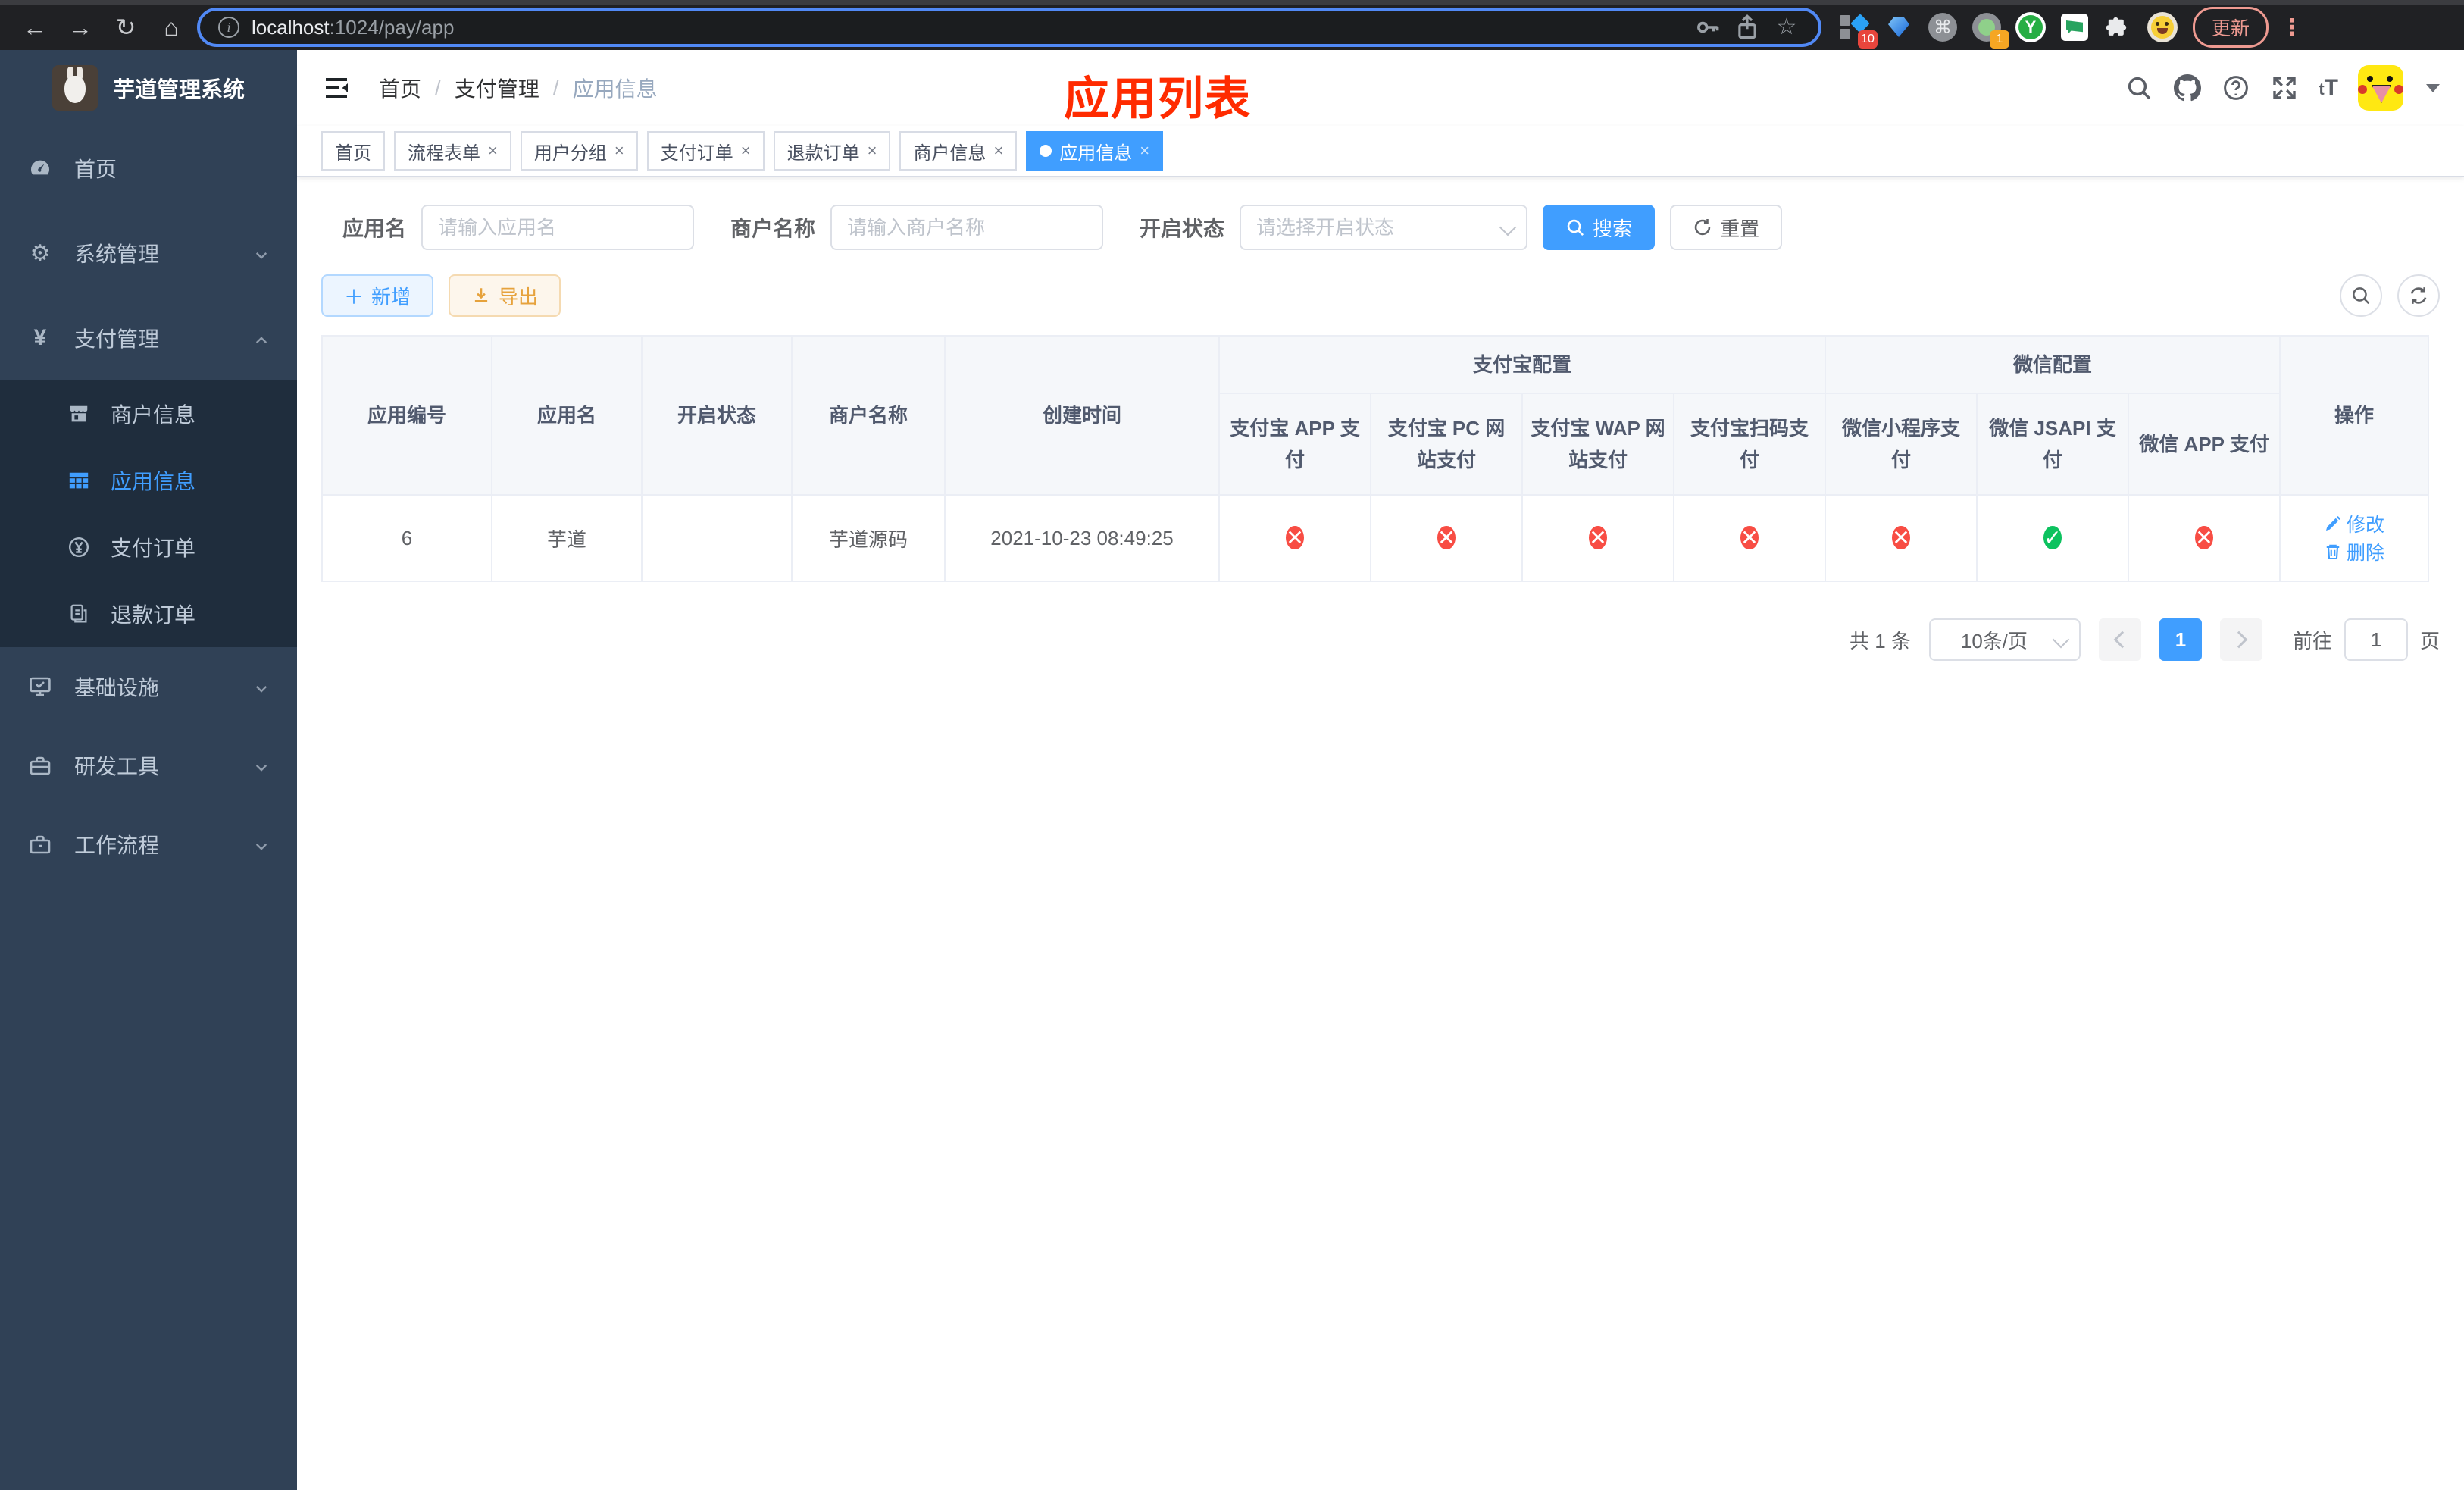 This screenshot has width=2464, height=1490. What do you see at coordinates (40, 253) in the screenshot?
I see `gear-icon: ⚙` at bounding box center [40, 253].